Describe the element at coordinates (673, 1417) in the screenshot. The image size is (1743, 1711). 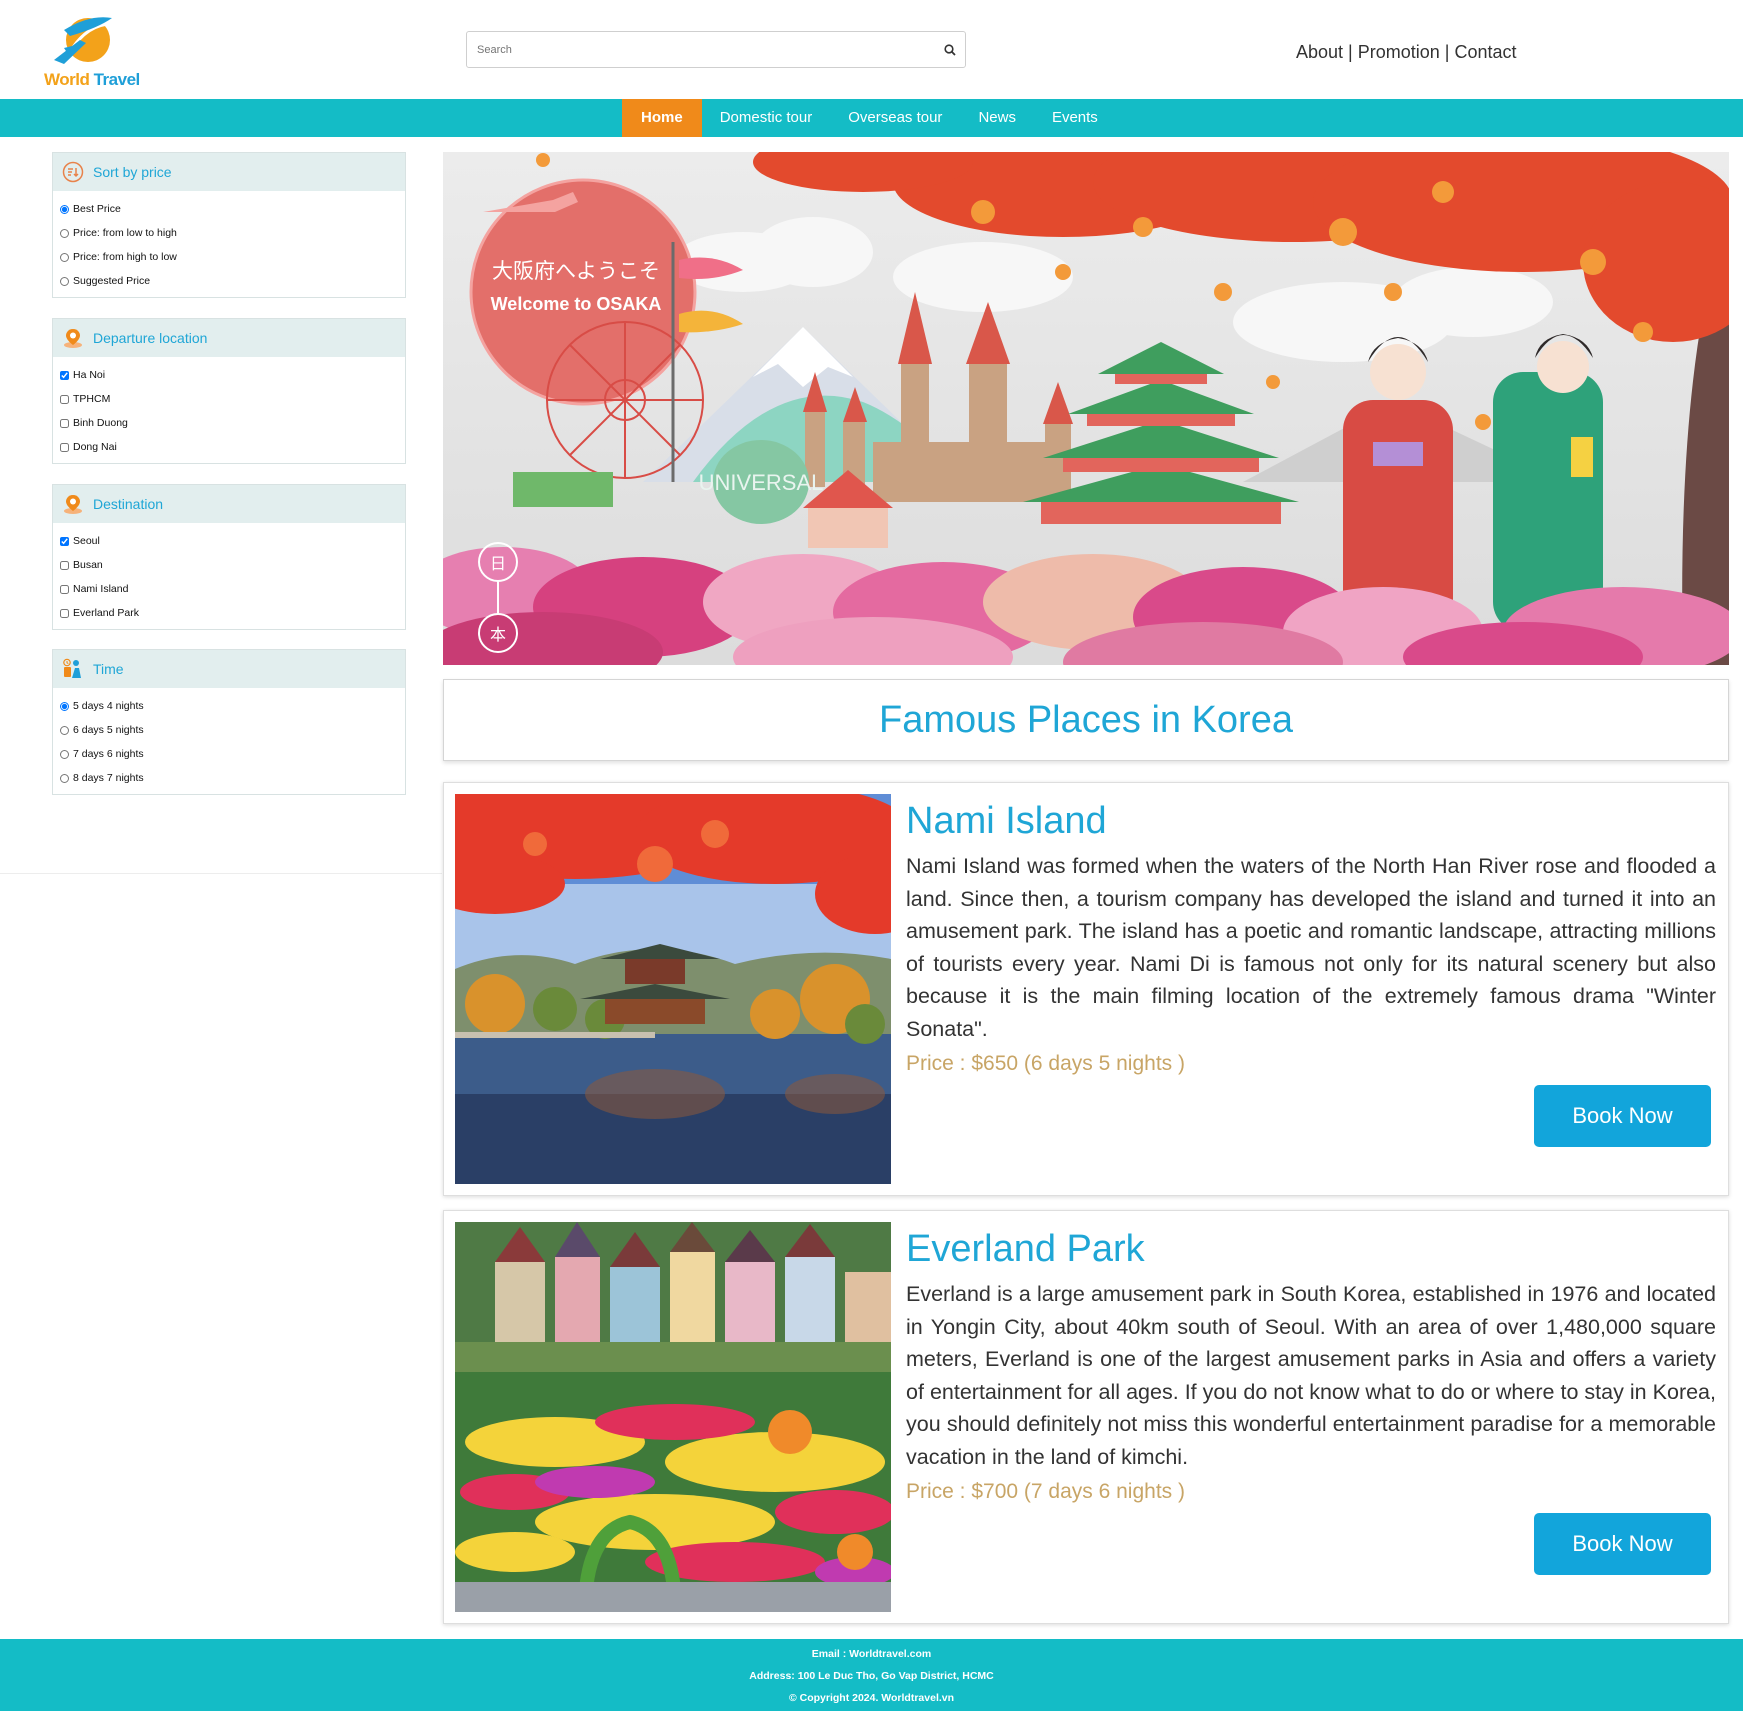
I see `place-photo-everland-park` at that location.